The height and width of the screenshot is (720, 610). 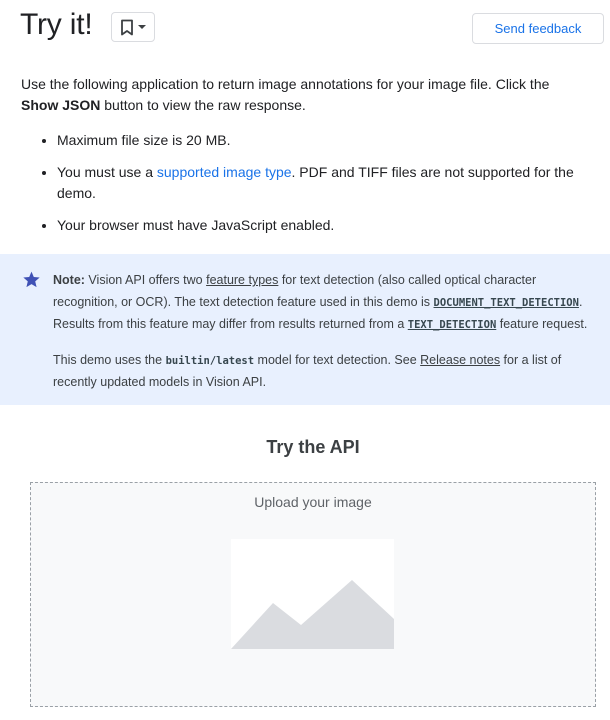 What do you see at coordinates (61, 105) in the screenshot?
I see `show-json-text: Show JSON` at bounding box center [61, 105].